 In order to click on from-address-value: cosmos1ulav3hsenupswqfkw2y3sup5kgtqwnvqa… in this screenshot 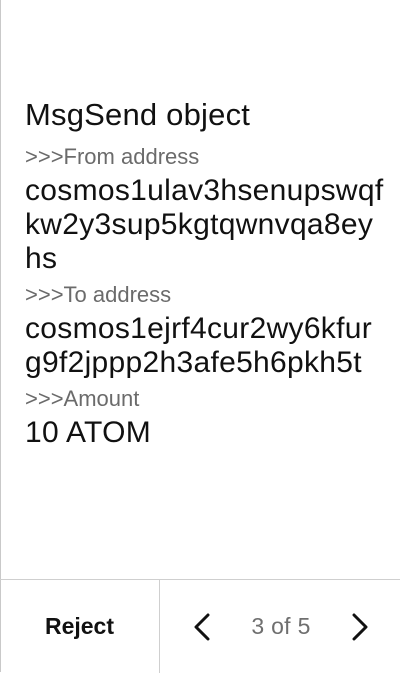, I will do `click(204, 224)`.